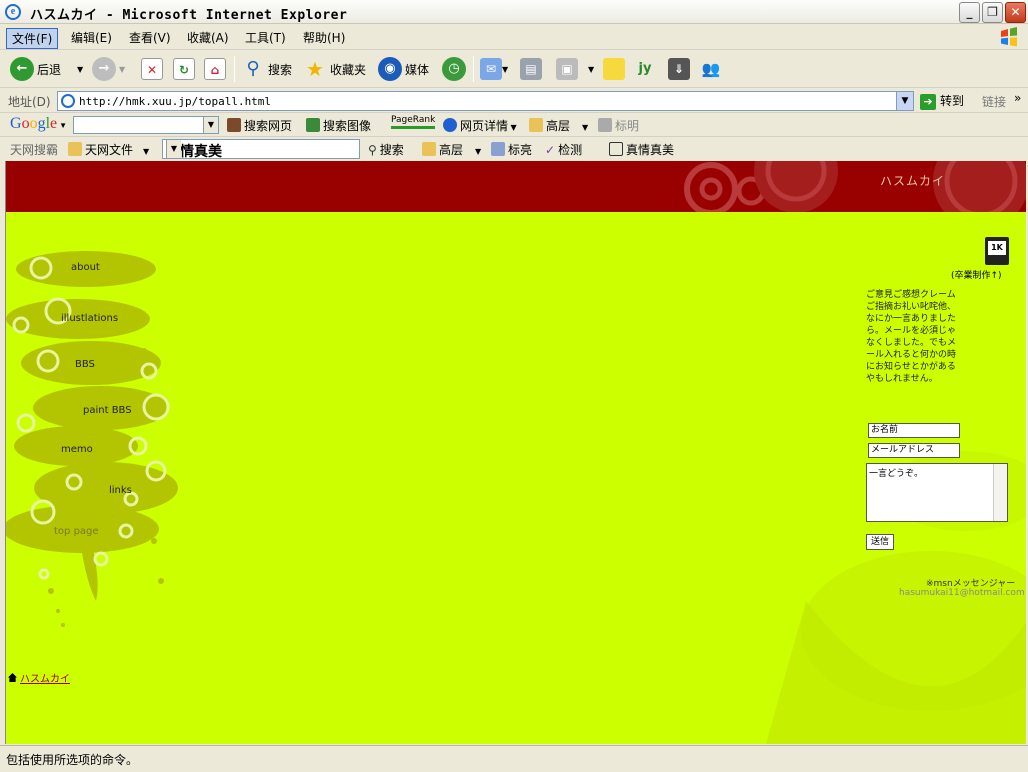 Image resolution: width=1028 pixels, height=772 pixels. What do you see at coordinates (1015, 12) in the screenshot?
I see `close-button: ✕` at bounding box center [1015, 12].